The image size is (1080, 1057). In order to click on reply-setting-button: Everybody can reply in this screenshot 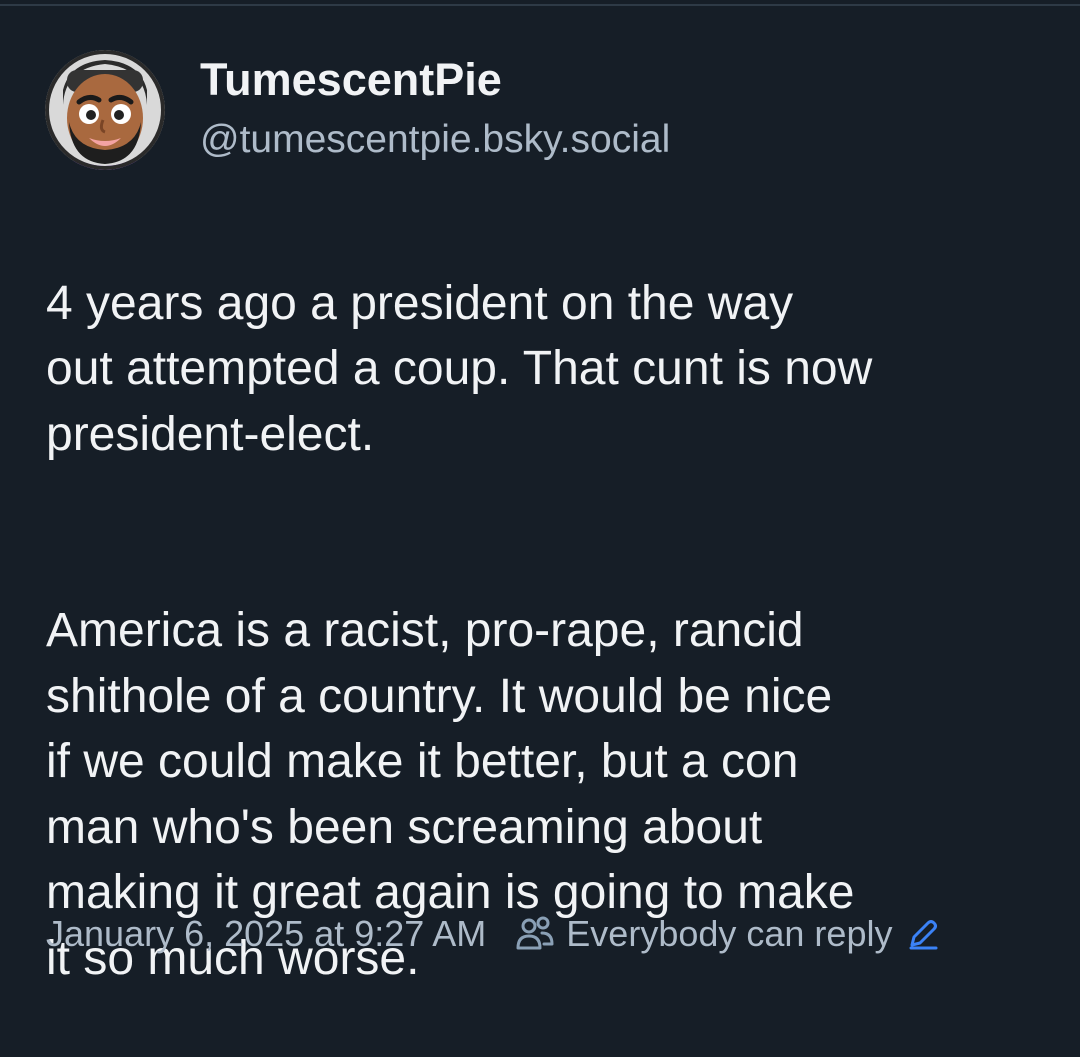, I will do `click(727, 934)`.